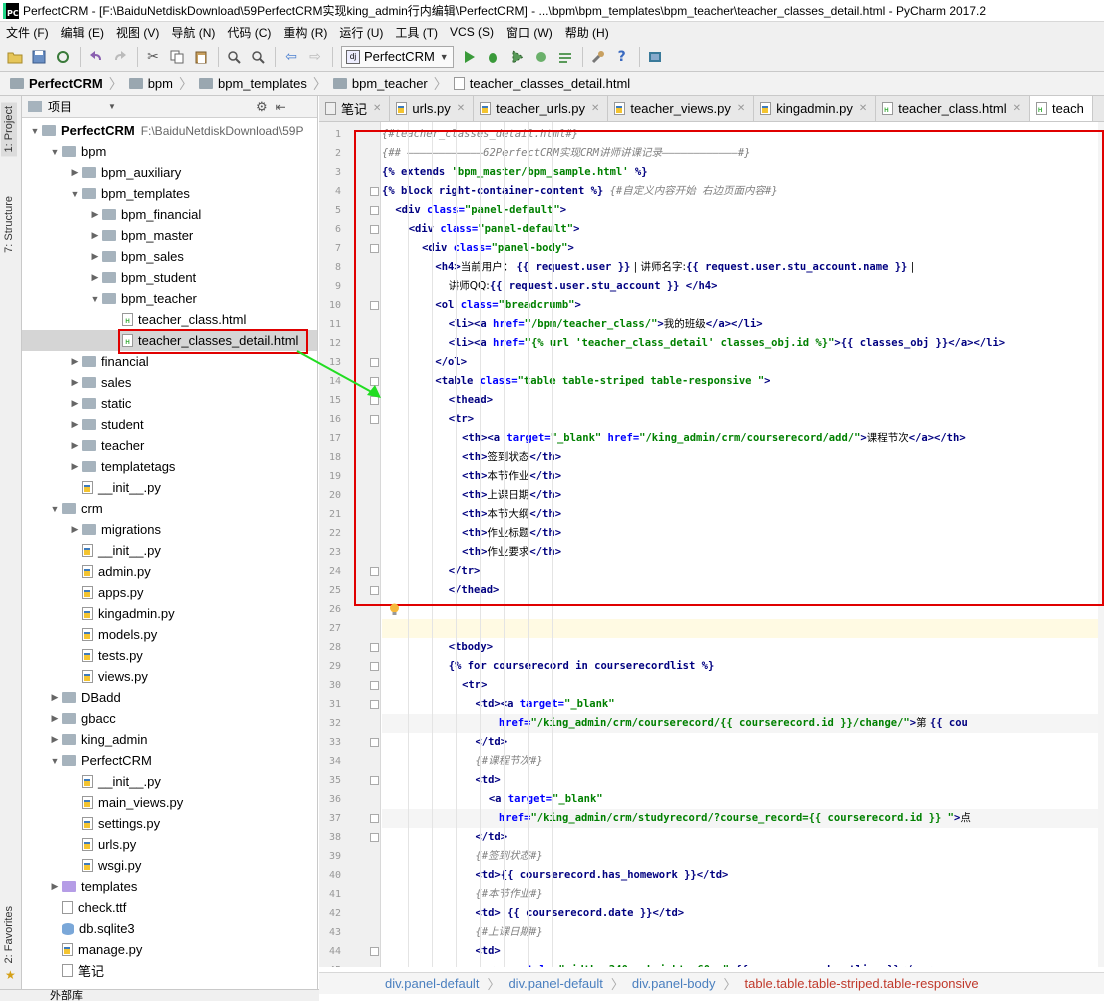  What do you see at coordinates (27, 32) in the screenshot?
I see `menu-item: 文件 (F)` at bounding box center [27, 32].